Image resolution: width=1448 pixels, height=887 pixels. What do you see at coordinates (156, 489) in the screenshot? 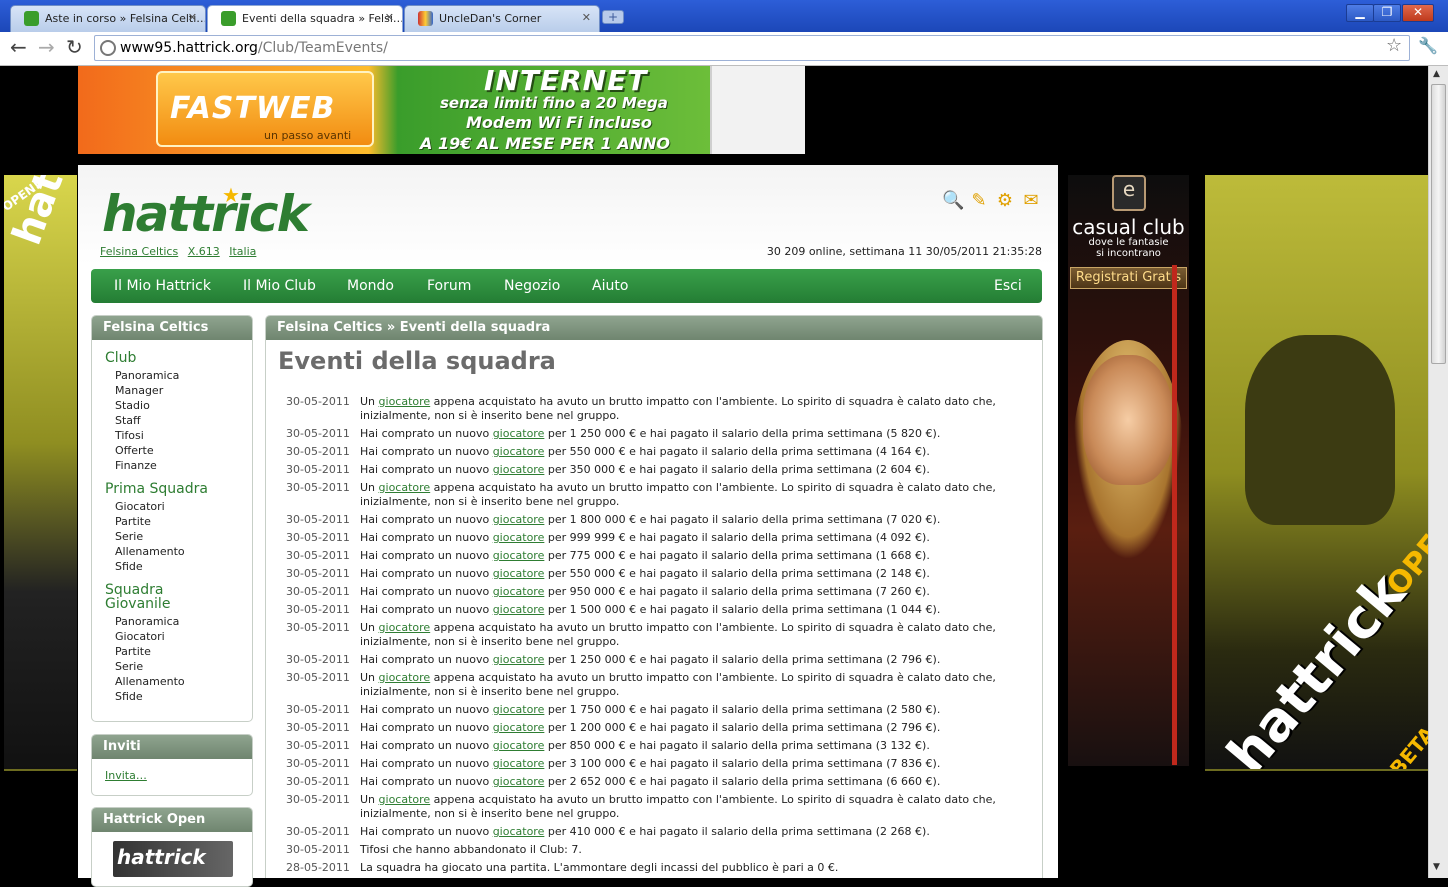
I see `sidebar-group-prima-squadra: Prima Squadra` at bounding box center [156, 489].